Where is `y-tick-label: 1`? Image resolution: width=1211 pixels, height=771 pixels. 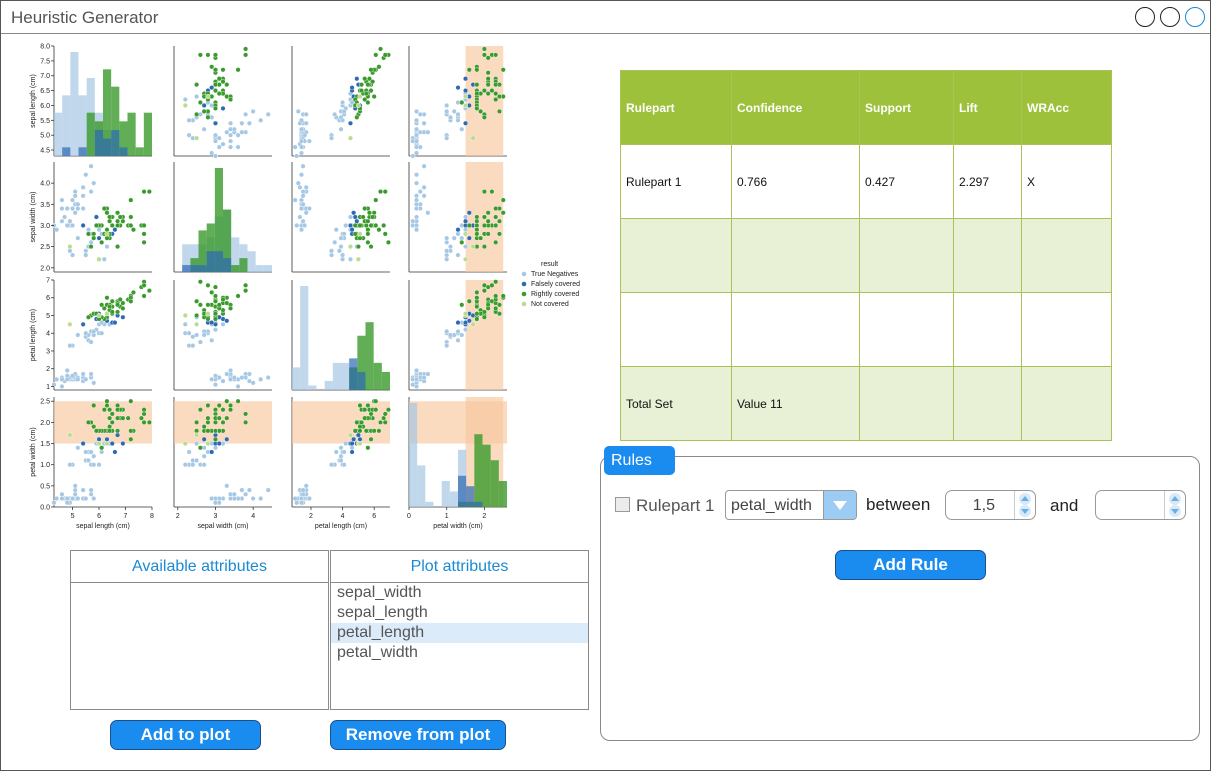 y-tick-label: 1 is located at coordinates (48, 387).